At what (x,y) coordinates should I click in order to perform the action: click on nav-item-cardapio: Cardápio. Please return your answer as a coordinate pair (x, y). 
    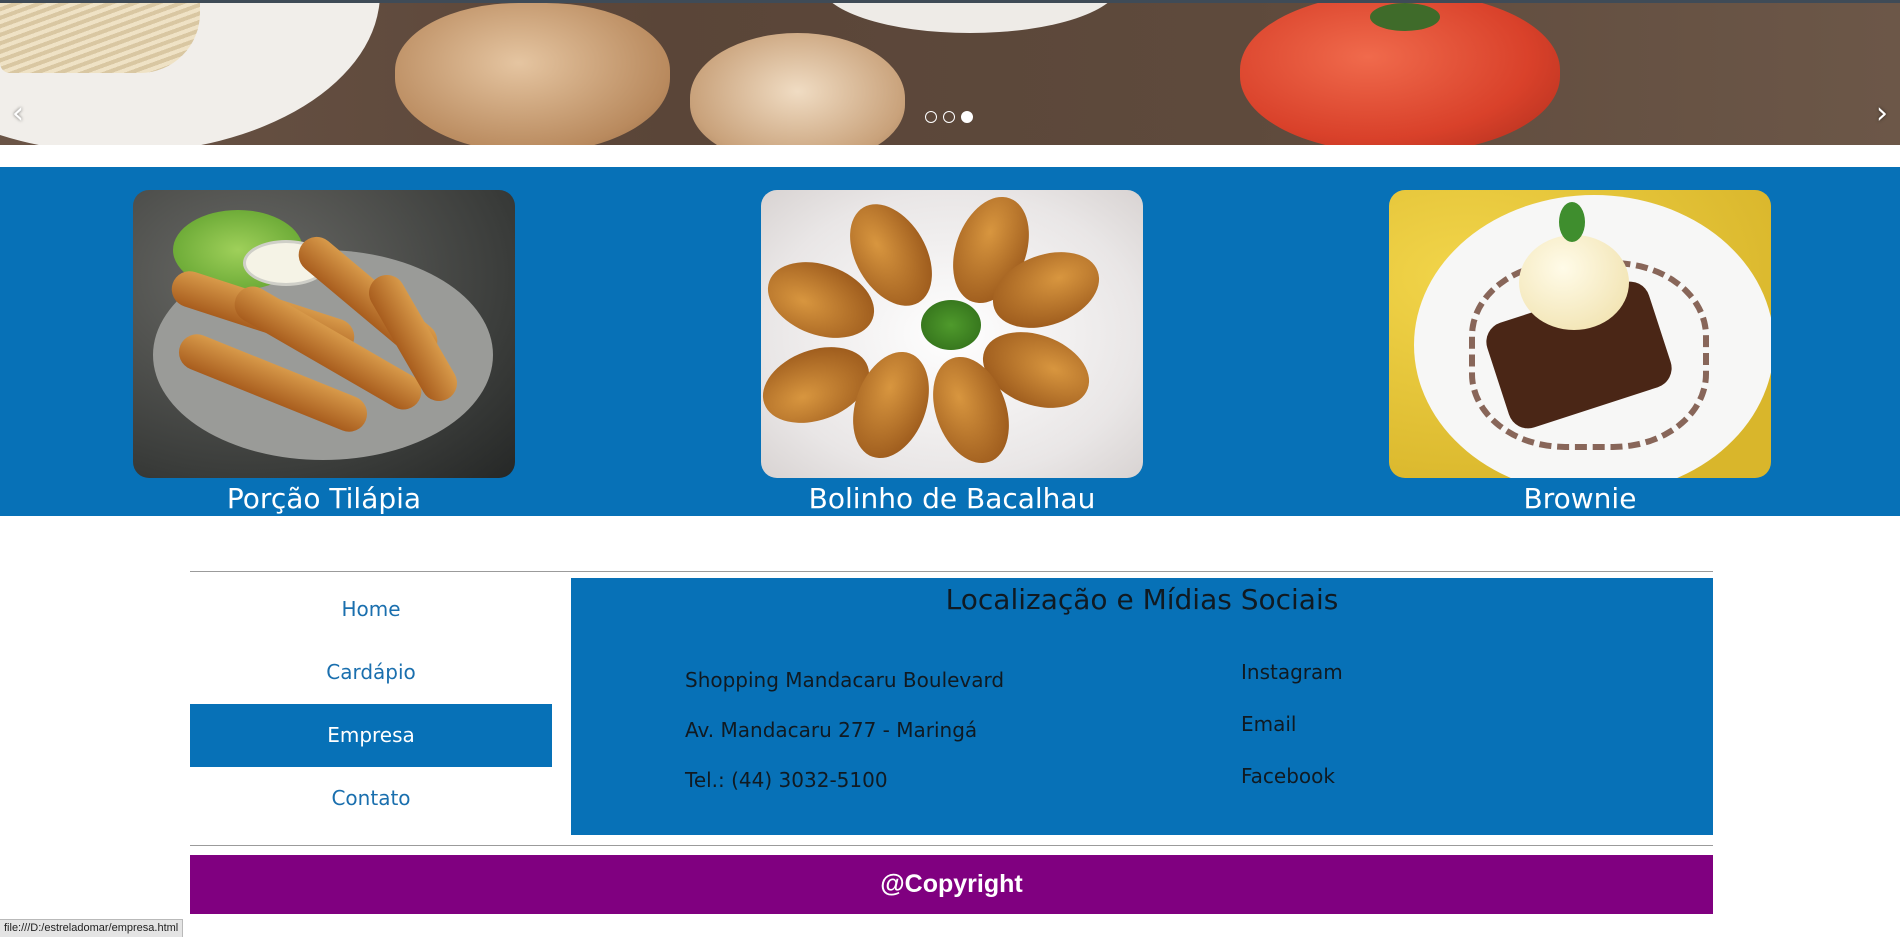
    Looking at the image, I should click on (371, 672).